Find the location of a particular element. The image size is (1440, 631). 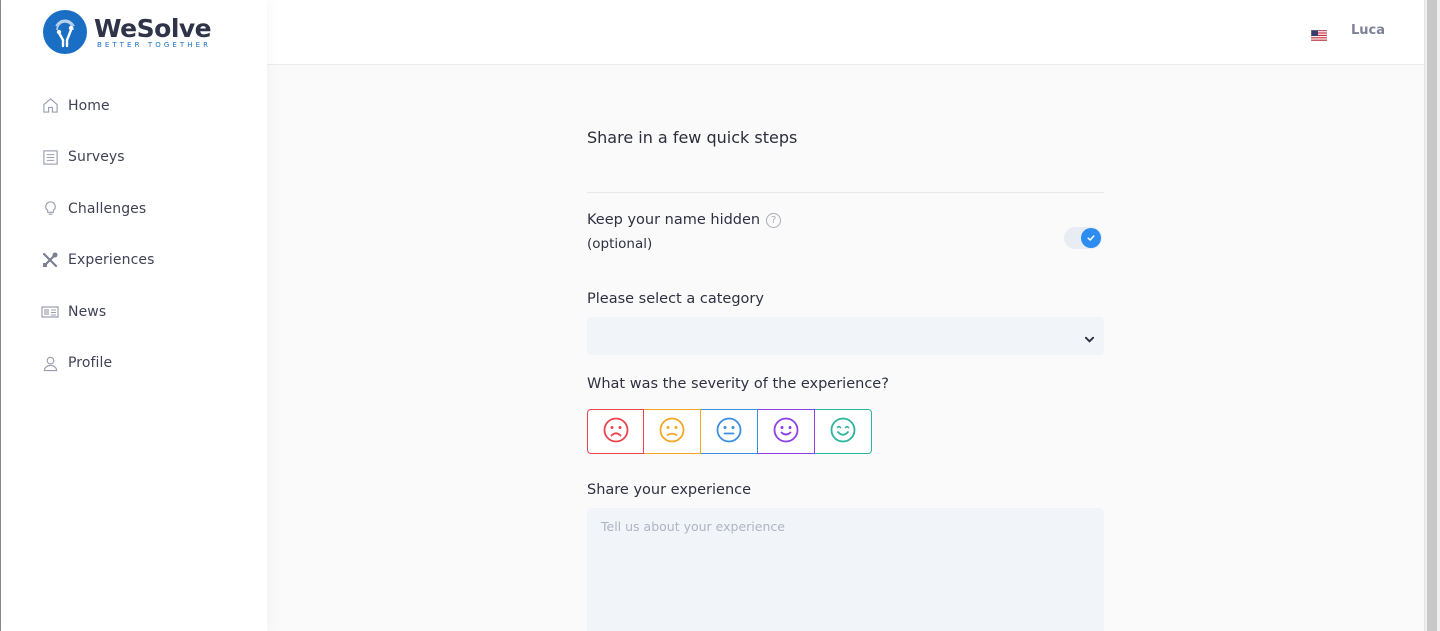

logo-mark-icon is located at coordinates (65, 32).